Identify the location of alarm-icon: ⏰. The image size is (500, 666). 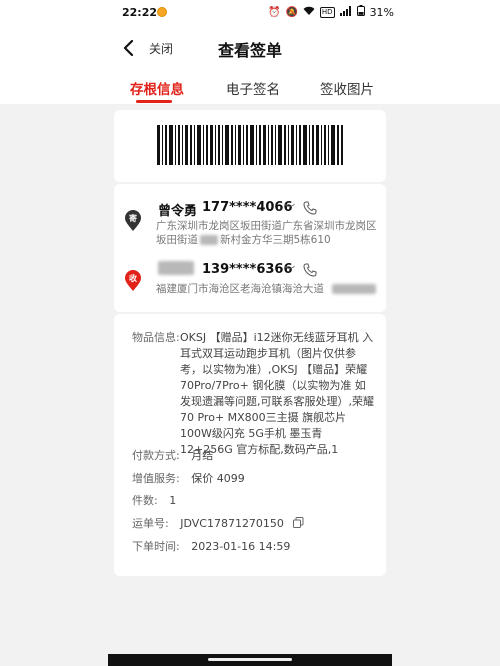
(274, 12).